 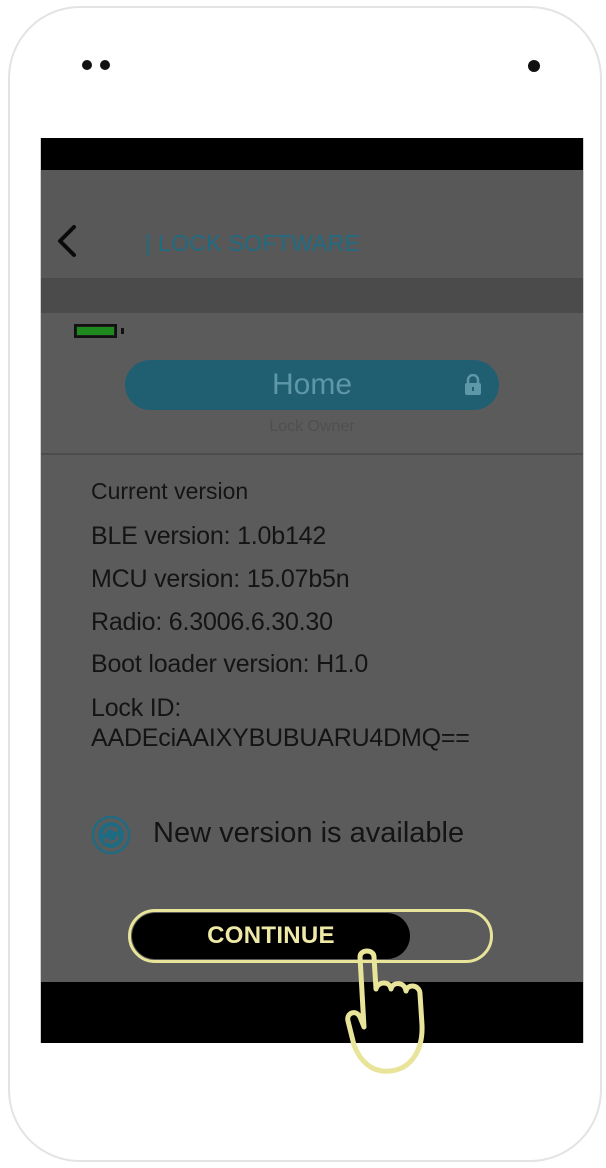 I want to click on status-bar, so click(x=312, y=154).